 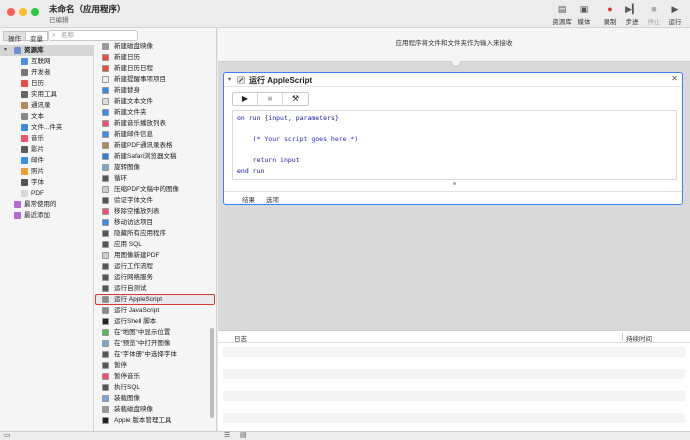 I want to click on action-item: 新建日历, so click(x=155, y=57).